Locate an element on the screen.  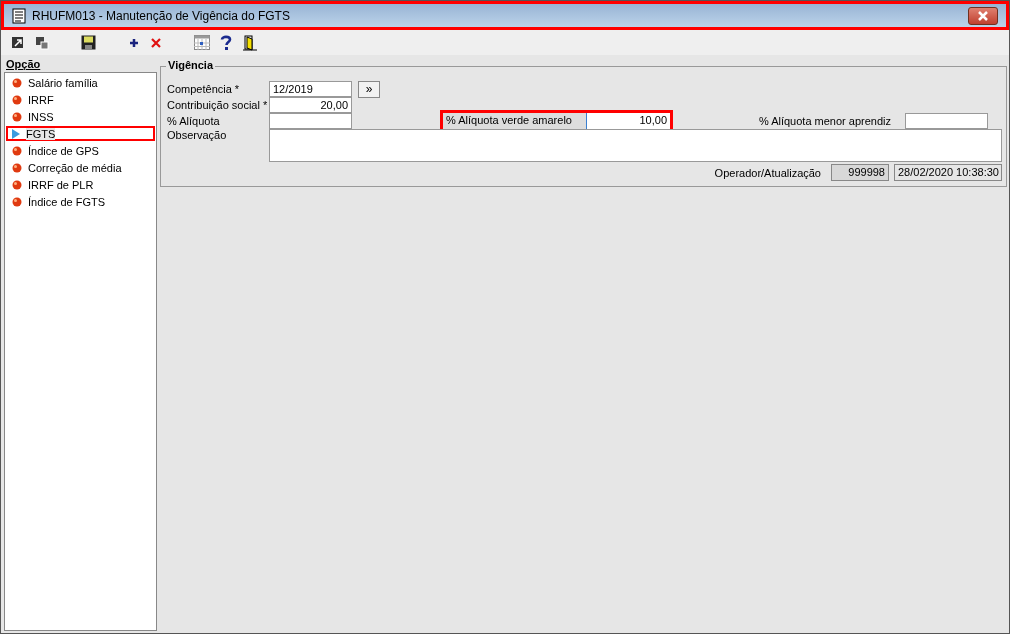
option-item: IRRF is located at coordinates (80, 99).